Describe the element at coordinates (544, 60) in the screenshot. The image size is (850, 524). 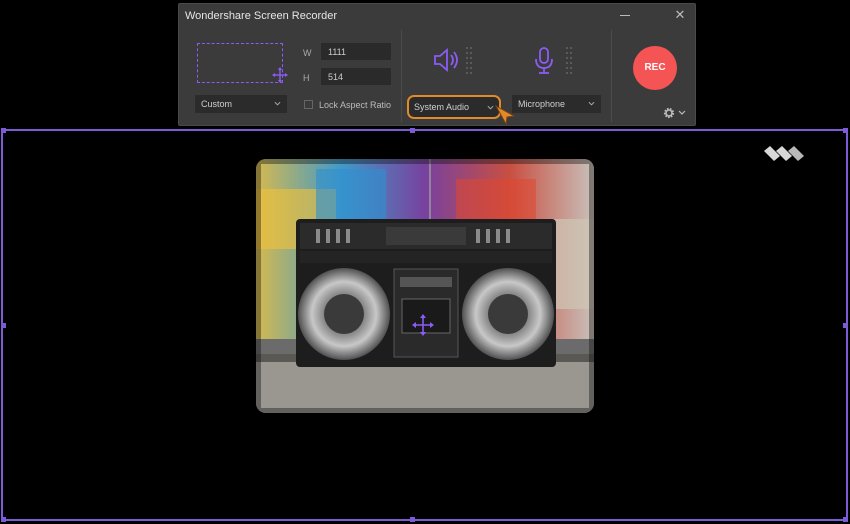
I see `microphone-icon` at that location.